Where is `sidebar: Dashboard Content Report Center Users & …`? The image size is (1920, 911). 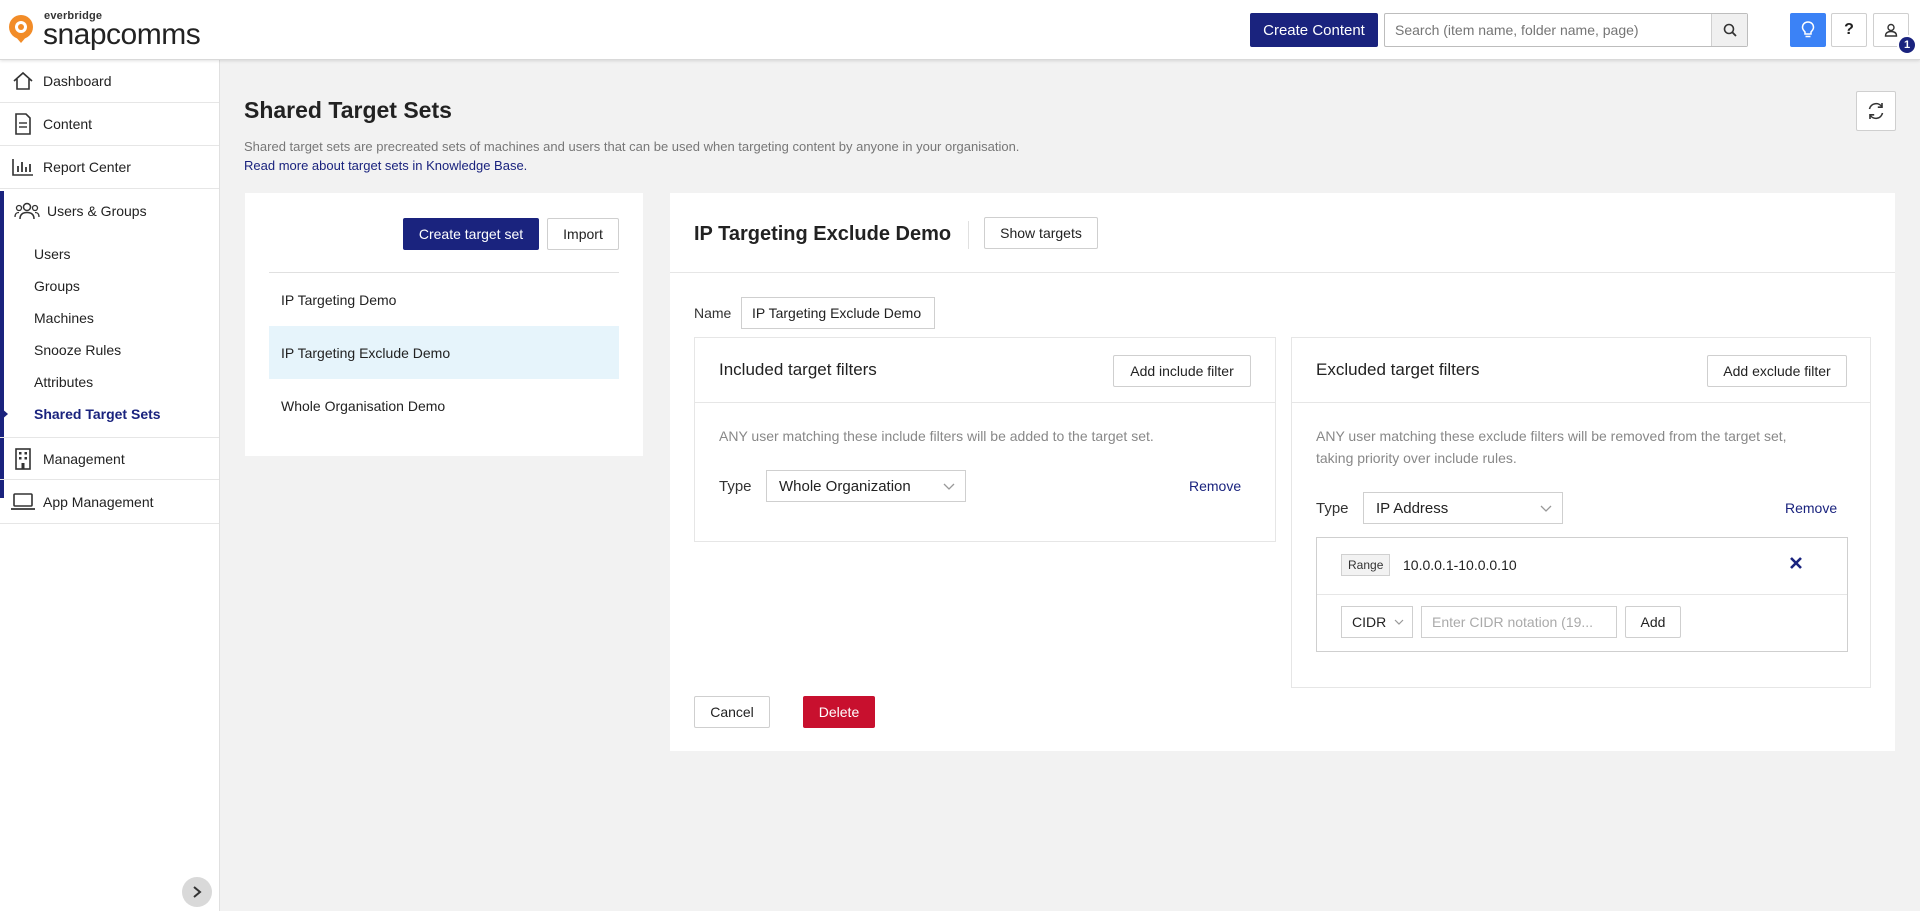
sidebar: Dashboard Content Report Center Users & … is located at coordinates (110, 485).